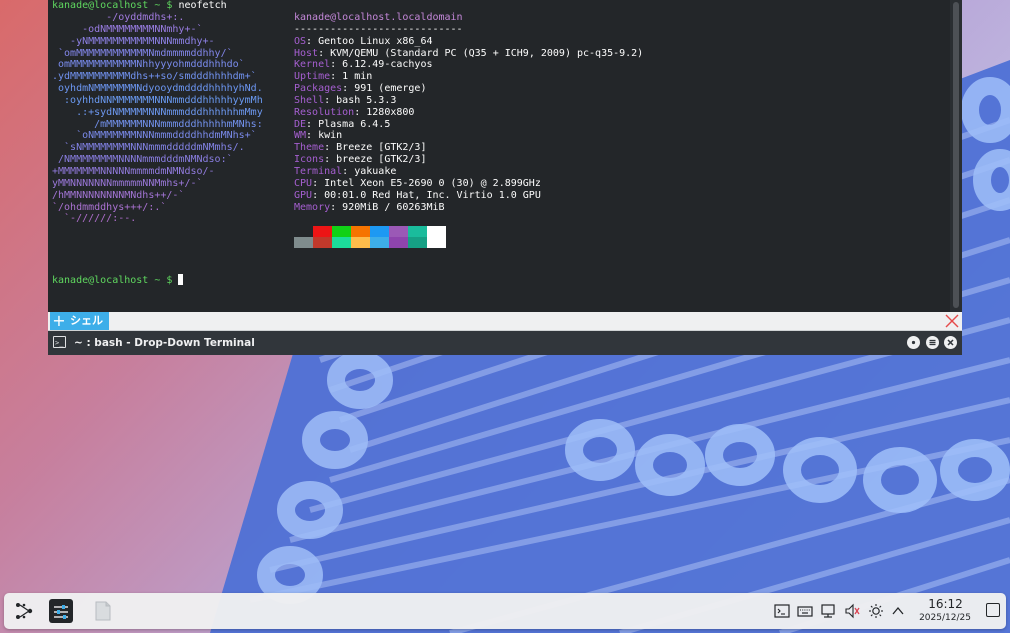 The image size is (1010, 633). Describe the element at coordinates (381, 160) in the screenshot. I see `info-value: breeze [GTK2/3]` at that location.